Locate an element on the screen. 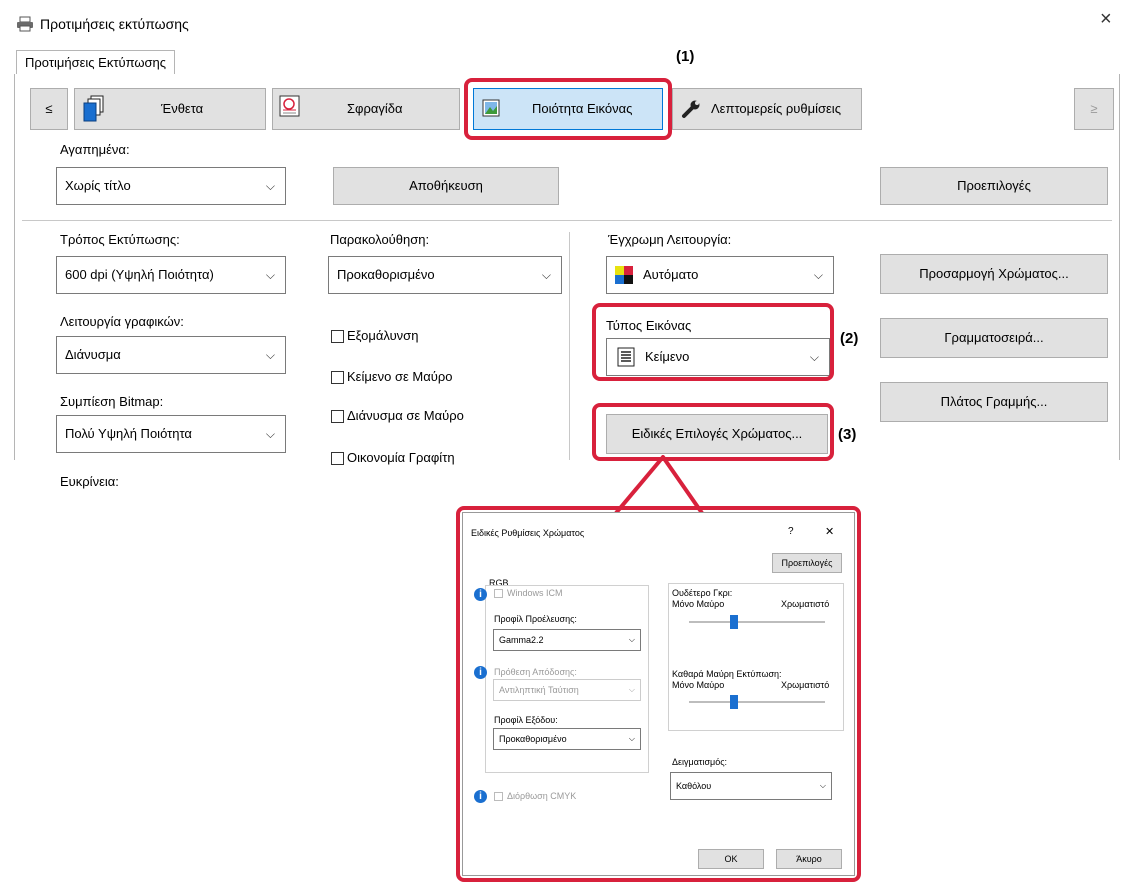  dialog-title: Ειδικές Ρυθμίσεις Χρώματος is located at coordinates (528, 533).